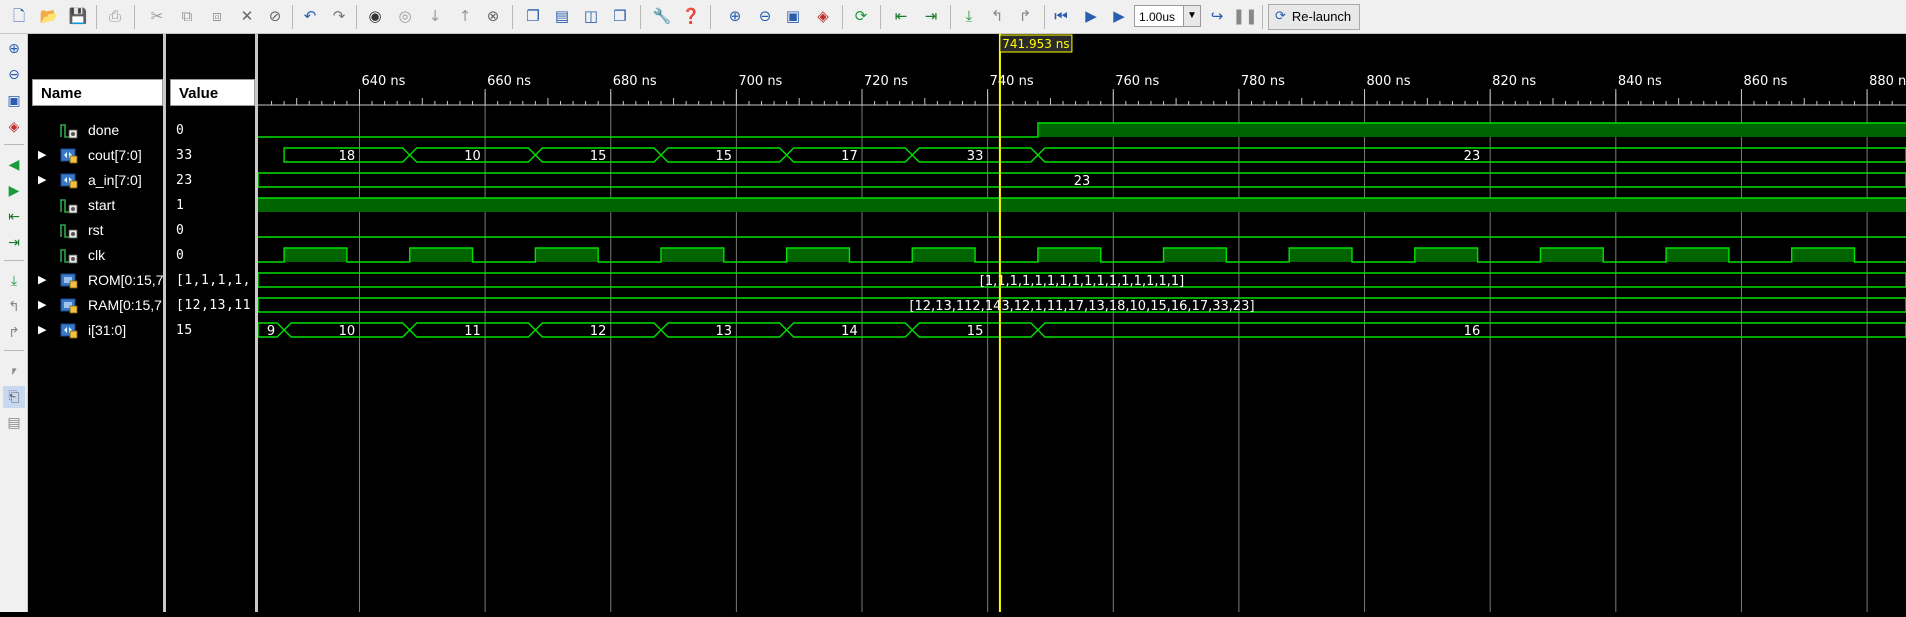 The width and height of the screenshot is (1906, 617). Describe the element at coordinates (14, 191) in the screenshot. I see `go-to-end-icon: ▶` at that location.